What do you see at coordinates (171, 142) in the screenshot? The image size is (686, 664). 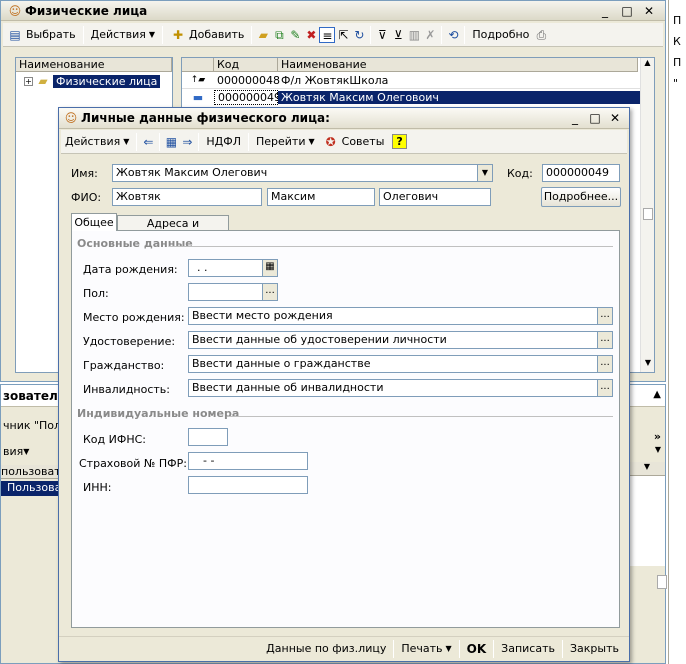 I see `structure-icon: ▦` at bounding box center [171, 142].